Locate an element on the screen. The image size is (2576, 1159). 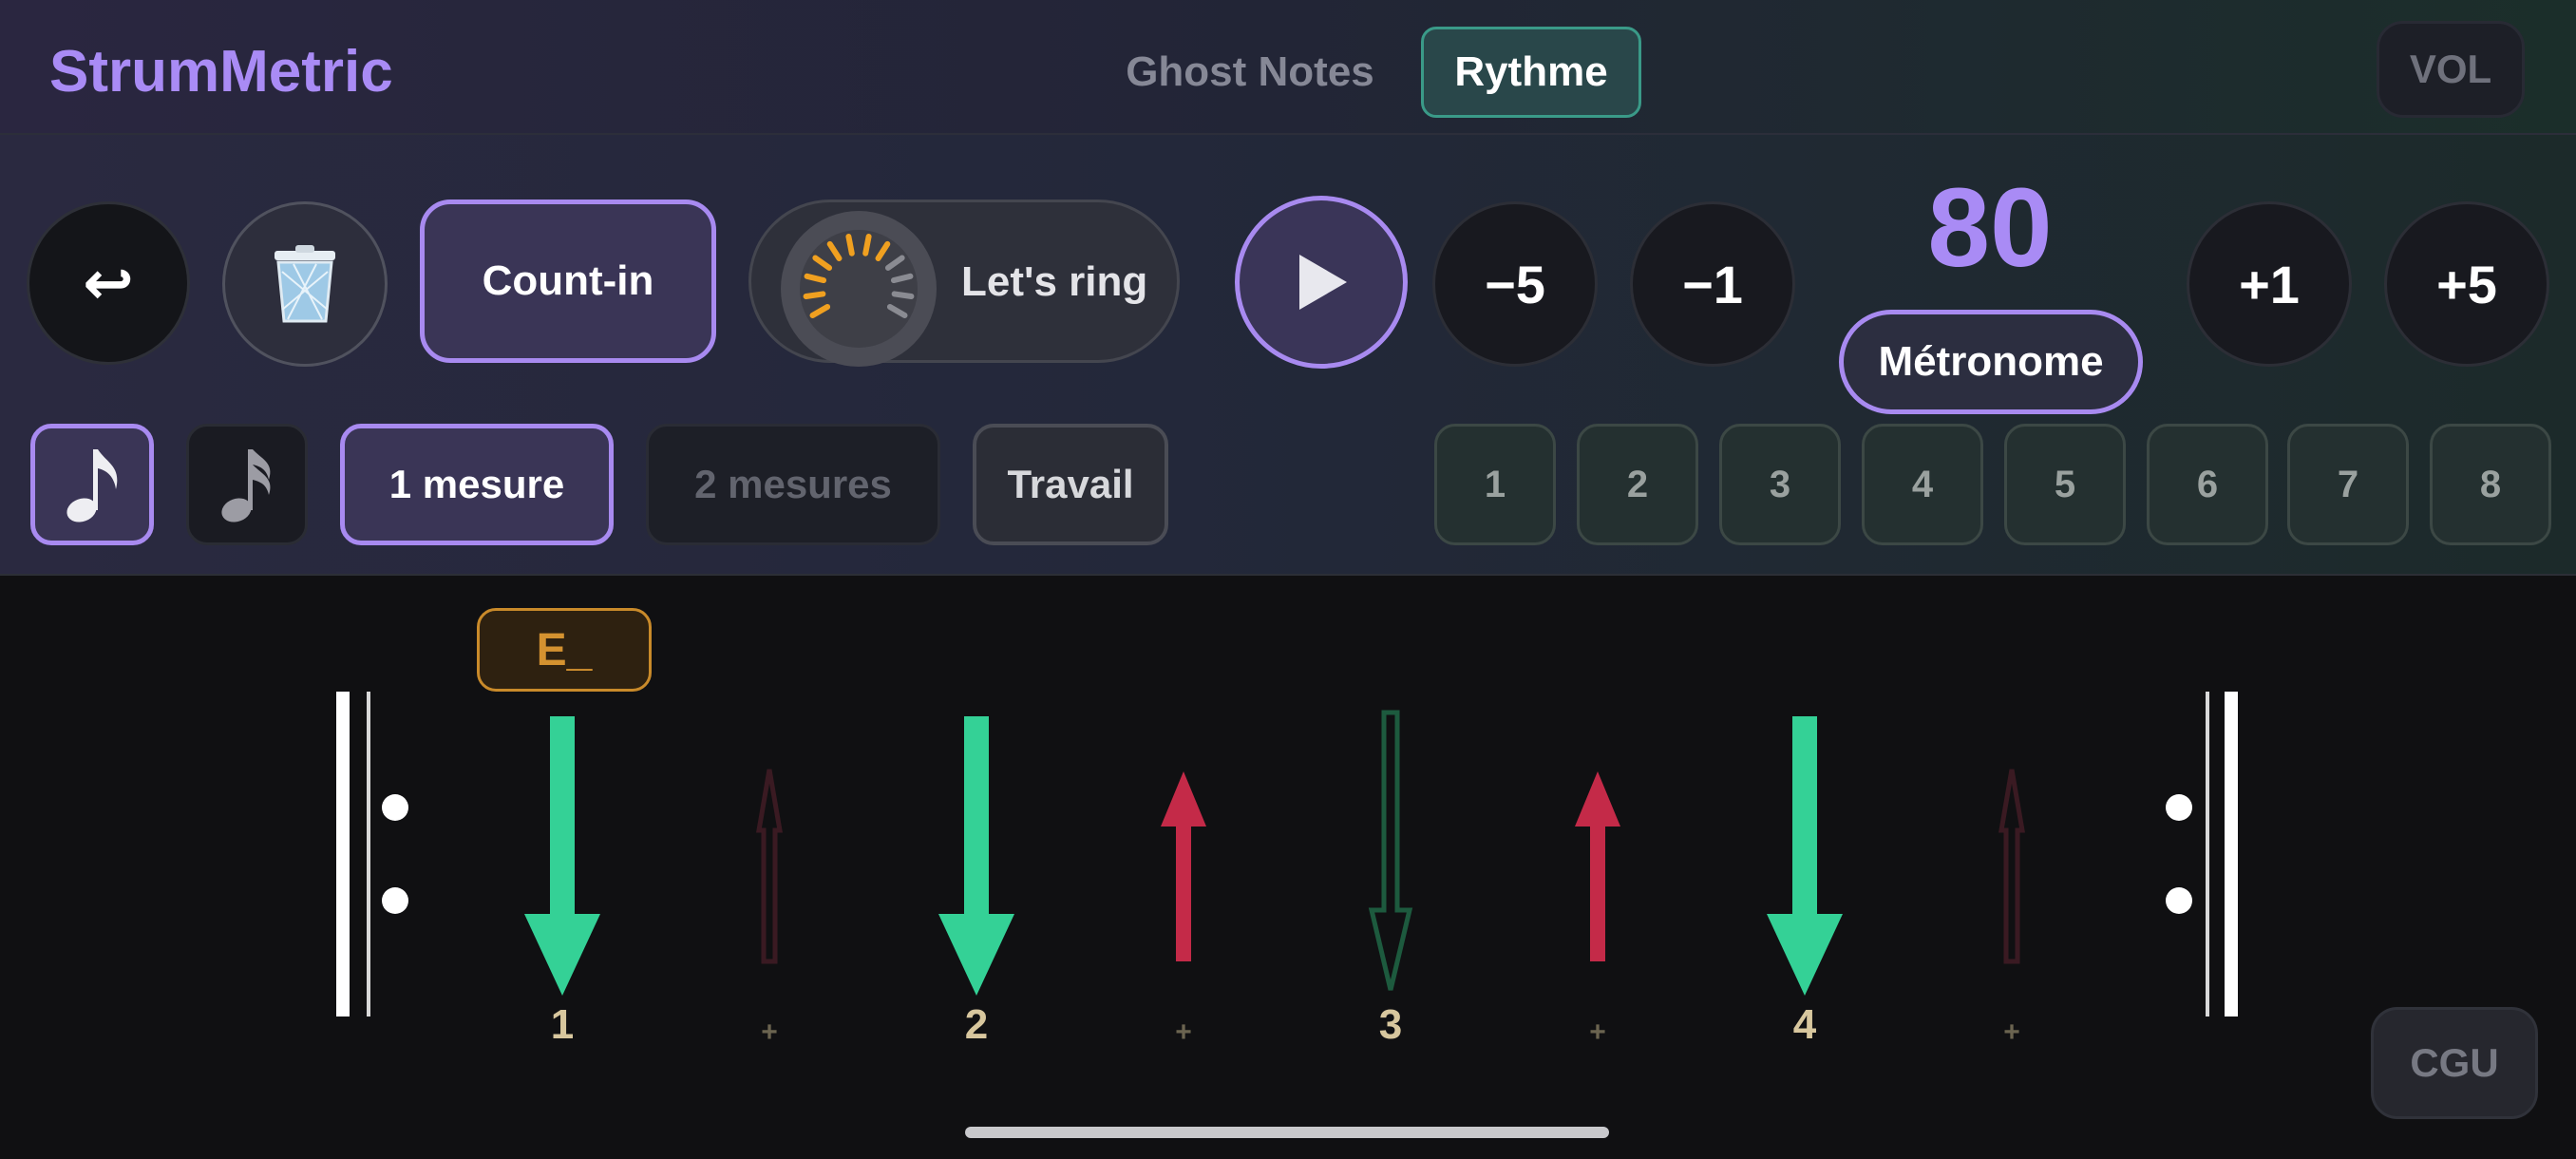
home-indicator is located at coordinates (1287, 1132).